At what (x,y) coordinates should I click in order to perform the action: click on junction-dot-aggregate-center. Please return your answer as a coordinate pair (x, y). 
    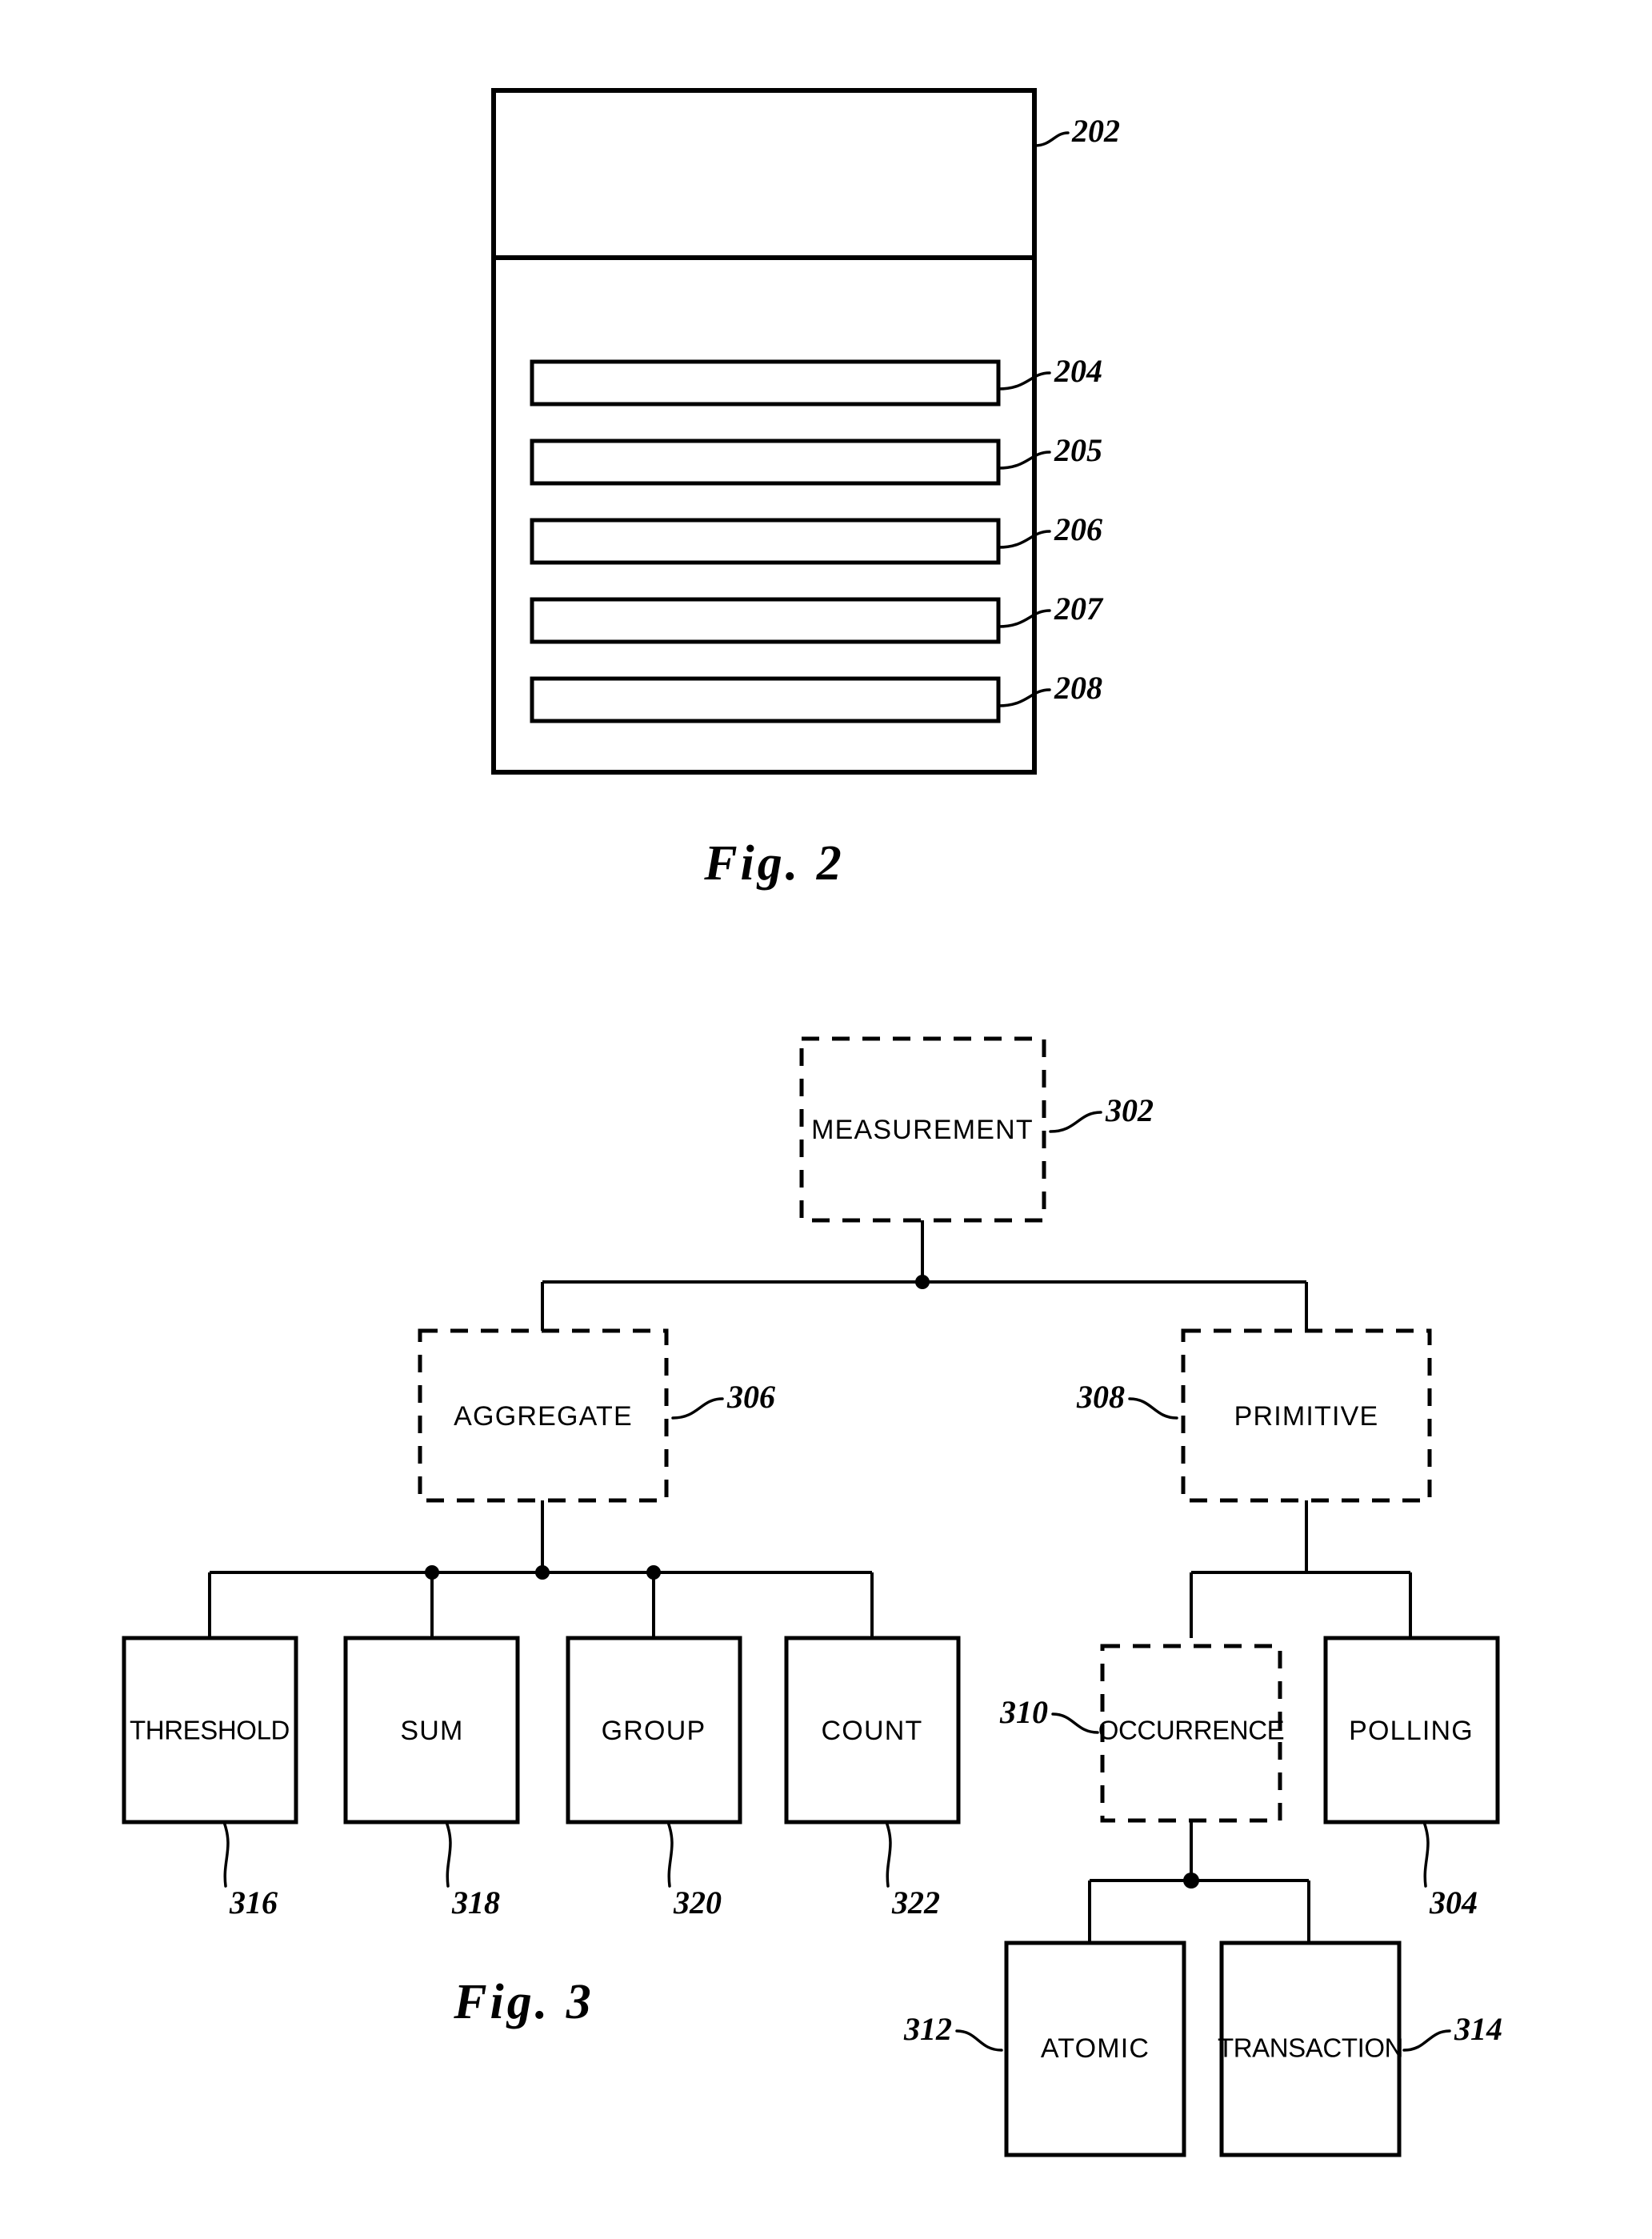
    Looking at the image, I should click on (542, 1572).